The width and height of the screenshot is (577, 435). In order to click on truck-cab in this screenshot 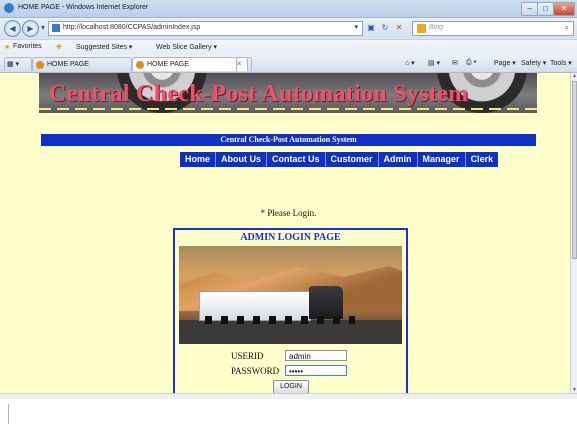, I will do `click(326, 302)`.